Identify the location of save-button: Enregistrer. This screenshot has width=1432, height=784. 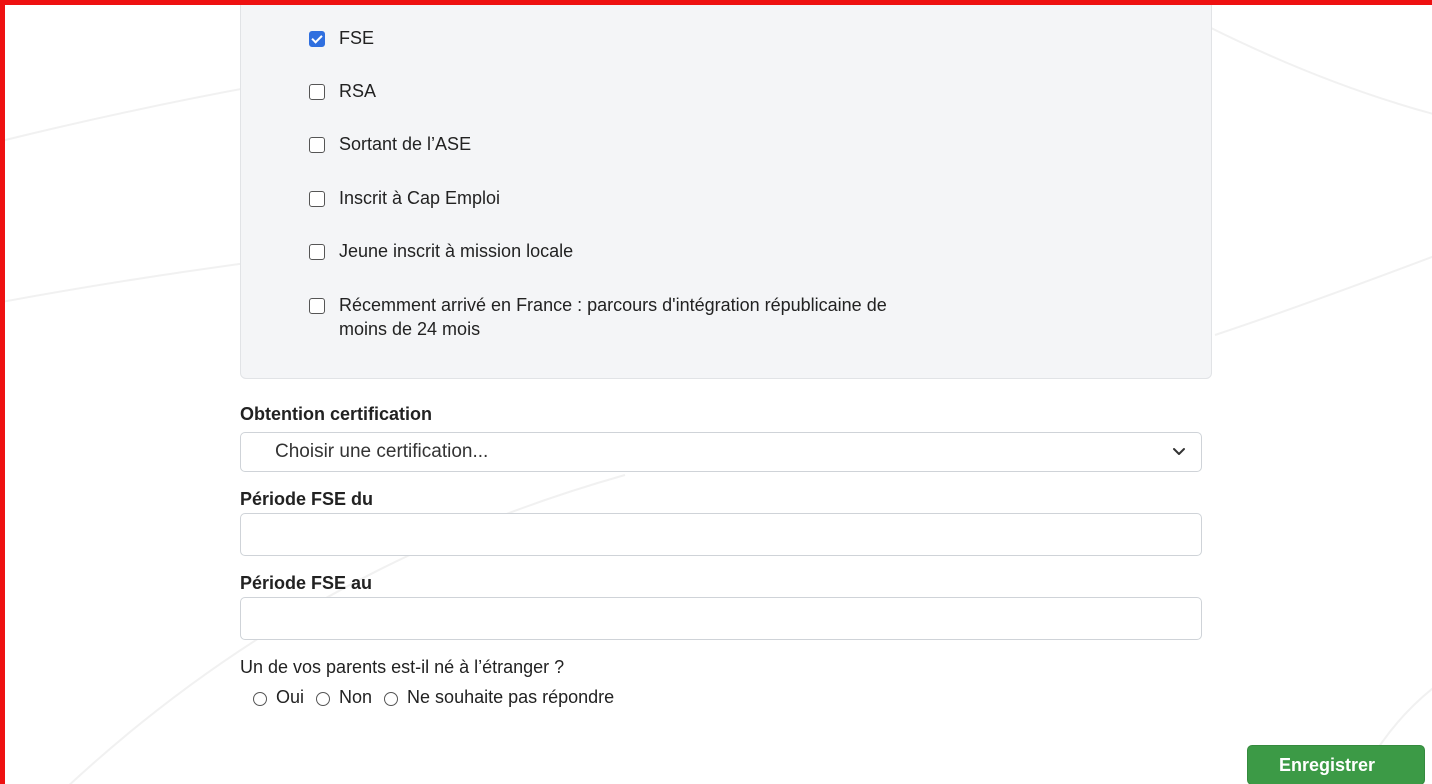
(1336, 764).